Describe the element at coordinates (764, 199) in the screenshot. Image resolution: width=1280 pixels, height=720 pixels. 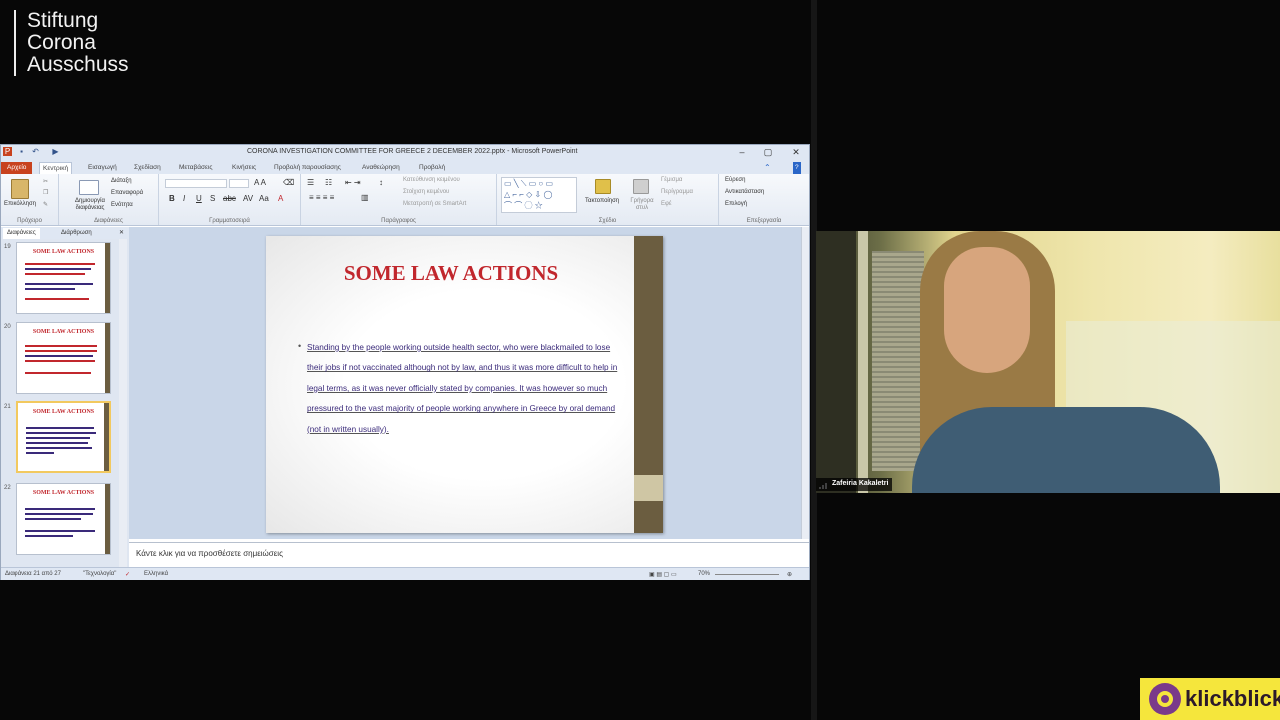
I see `editing-group: Εύρεση Αντικατάσταση Επιλογή Επεξεργασία` at that location.